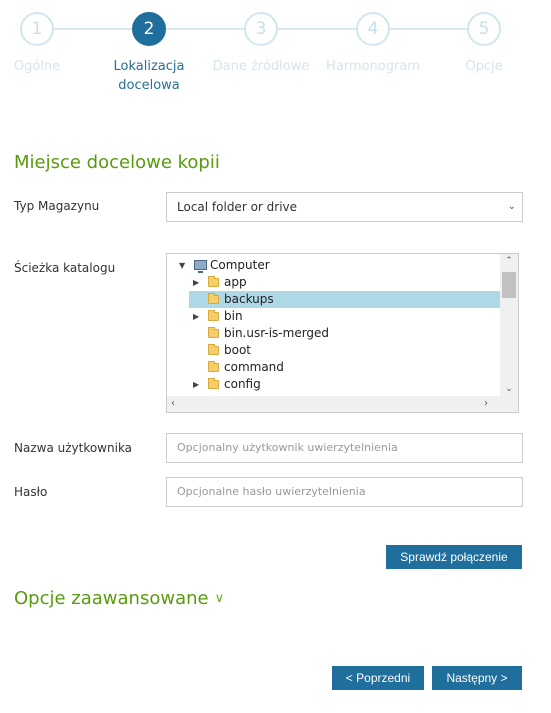 This screenshot has height=713, width=551. I want to click on tree-item: bin.usr-is-merged, so click(344, 333).